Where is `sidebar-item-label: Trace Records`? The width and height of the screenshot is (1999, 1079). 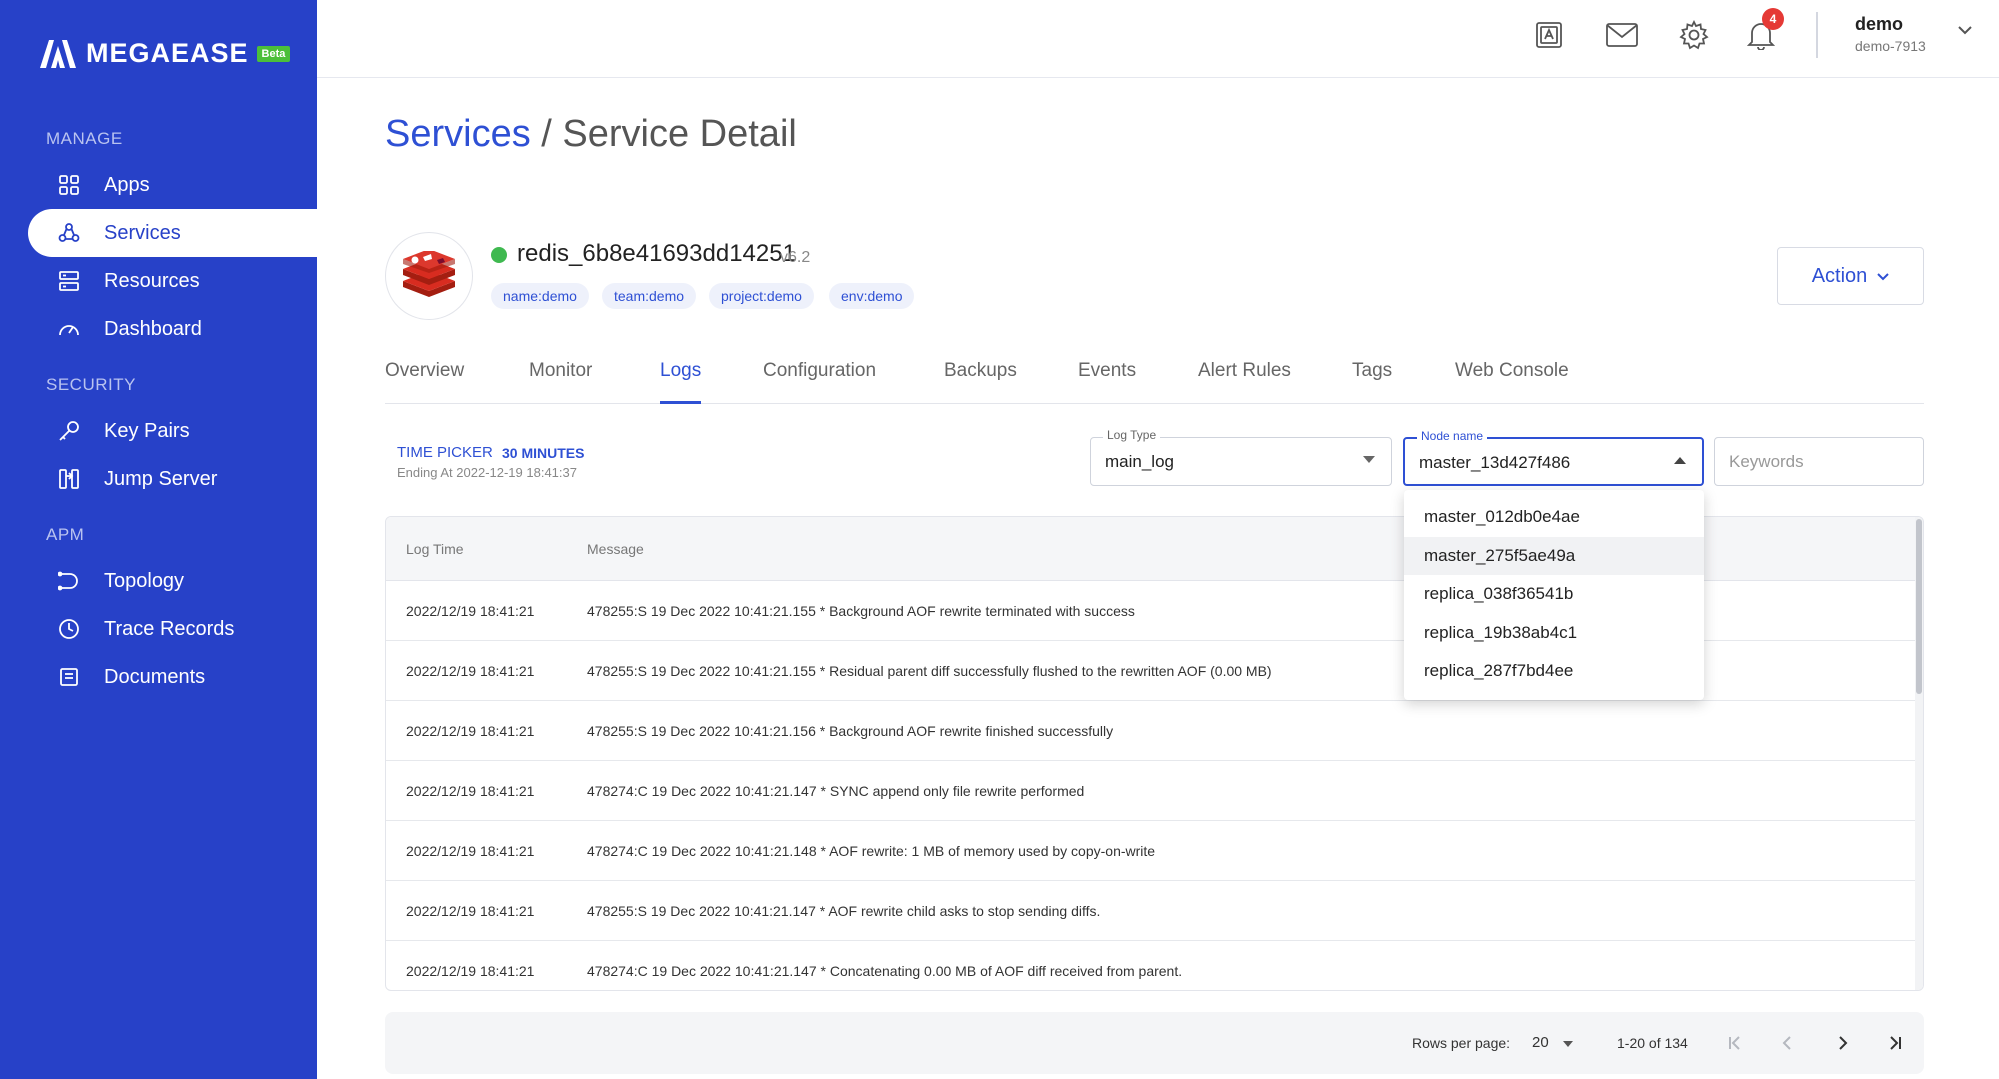
sidebar-item-label: Trace Records is located at coordinates (169, 628).